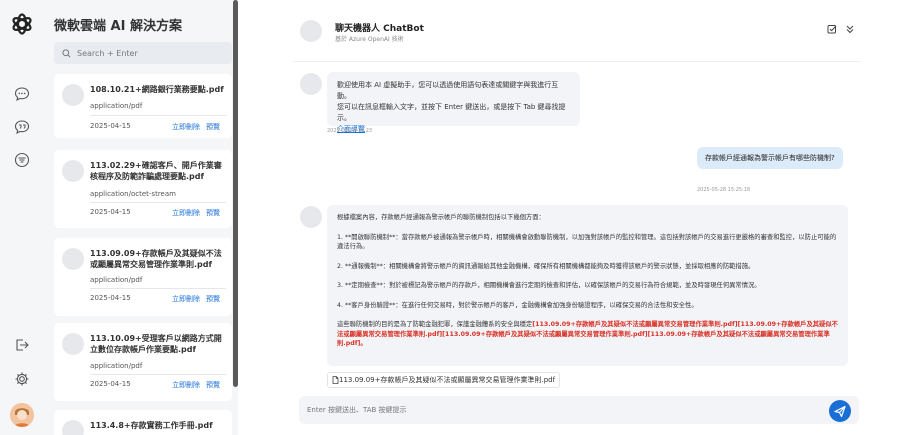  Describe the element at coordinates (311, 31) in the screenshot. I see `bot-avatar` at that location.